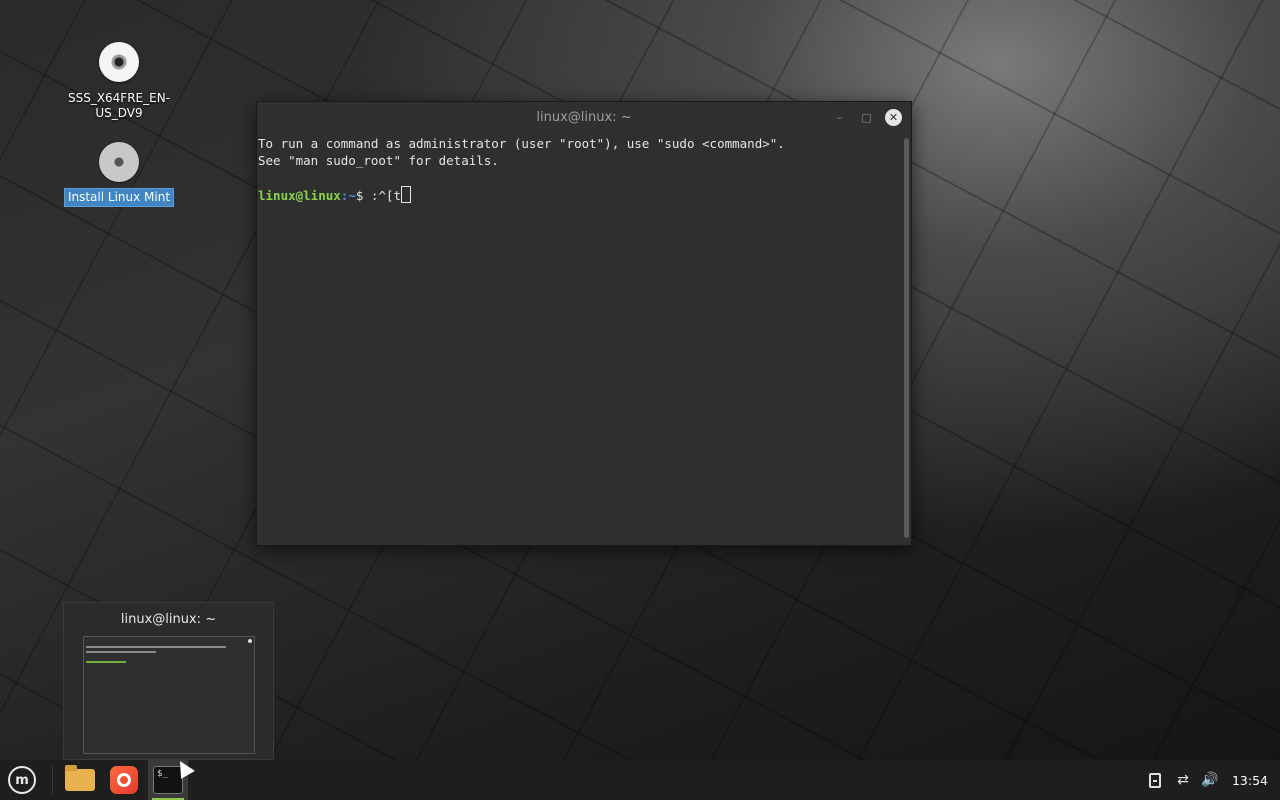  I want to click on desktop-icon-label: SSS_X64FRE_EN-US_DV9, so click(119, 105).